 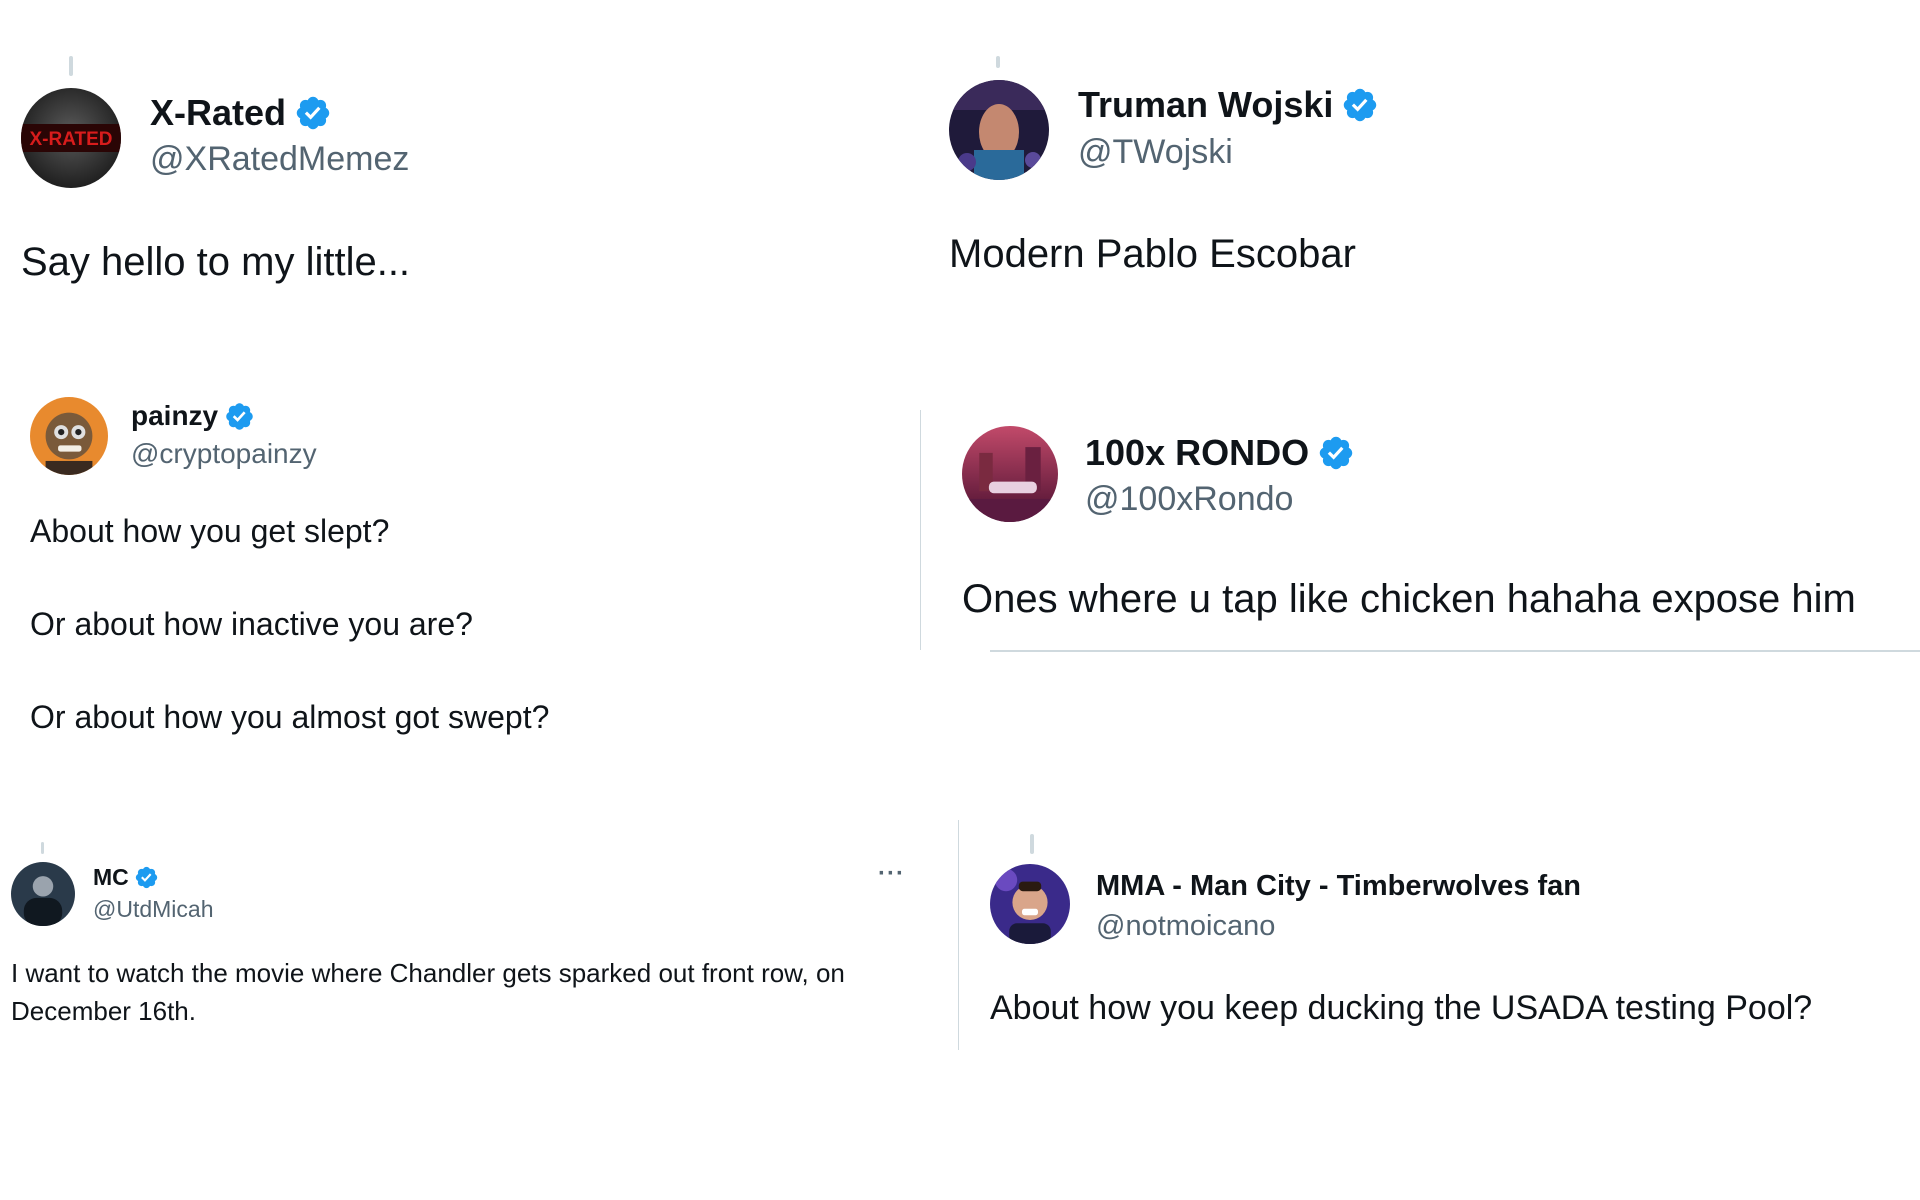 I want to click on tweet-text-line: Or about how you almost got swept?, so click(x=290, y=717).